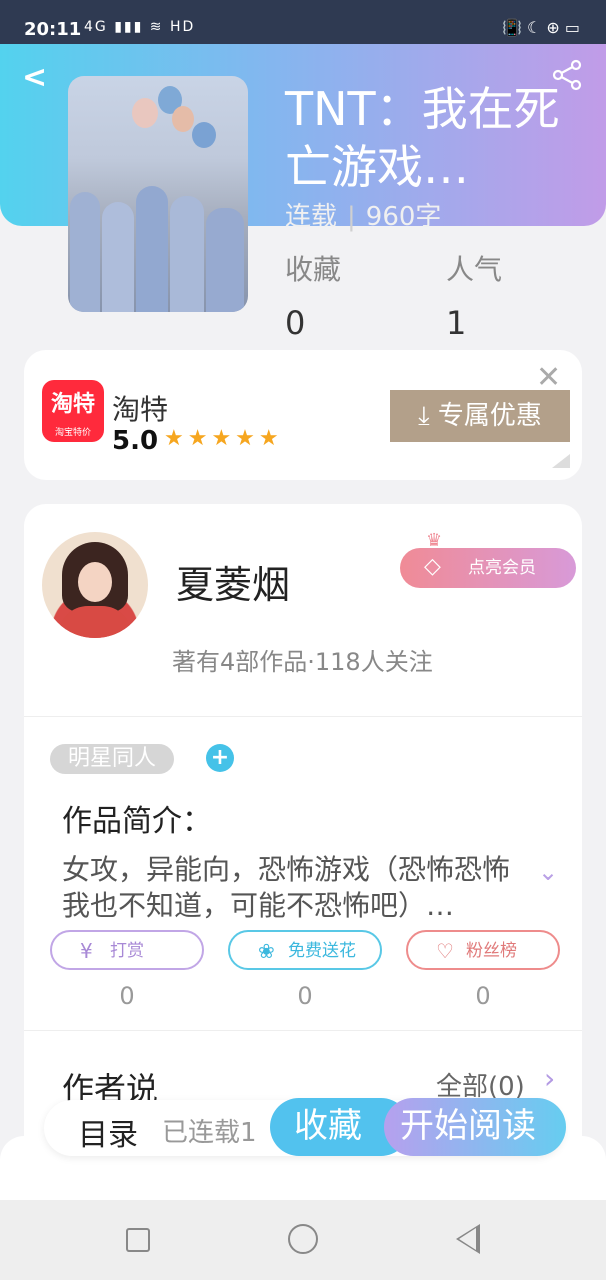 The image size is (606, 1280). I want to click on user-heart-icon: ♡, so click(445, 951).